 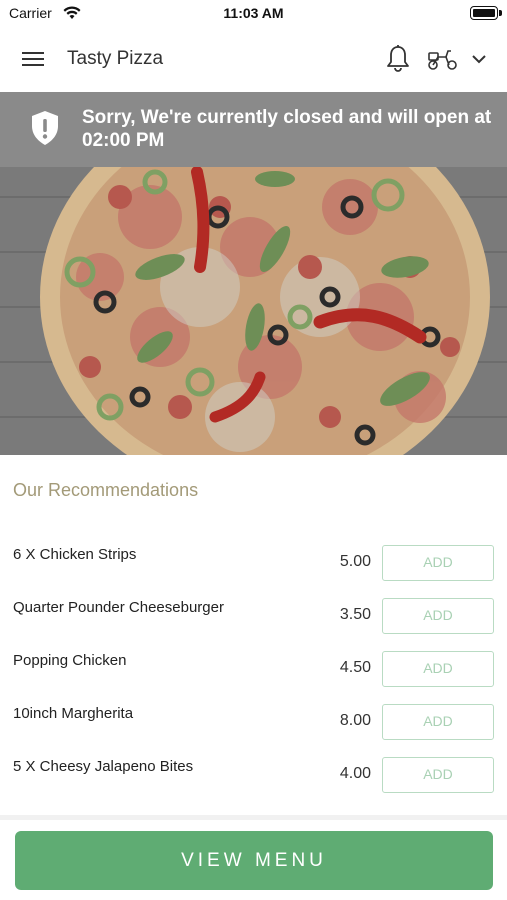 I want to click on list-item: Quarter Pounder Cheeseburger 3.50 ADD, so click(x=253, y=607).